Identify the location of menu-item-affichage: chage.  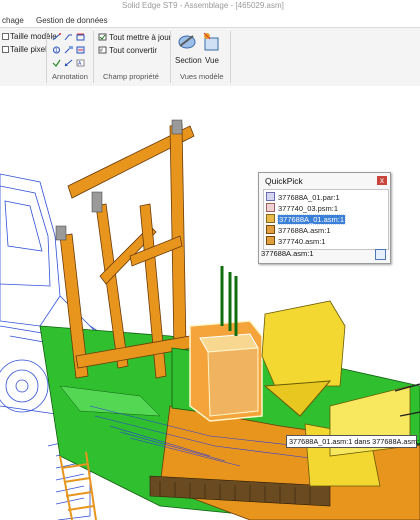
(13, 20).